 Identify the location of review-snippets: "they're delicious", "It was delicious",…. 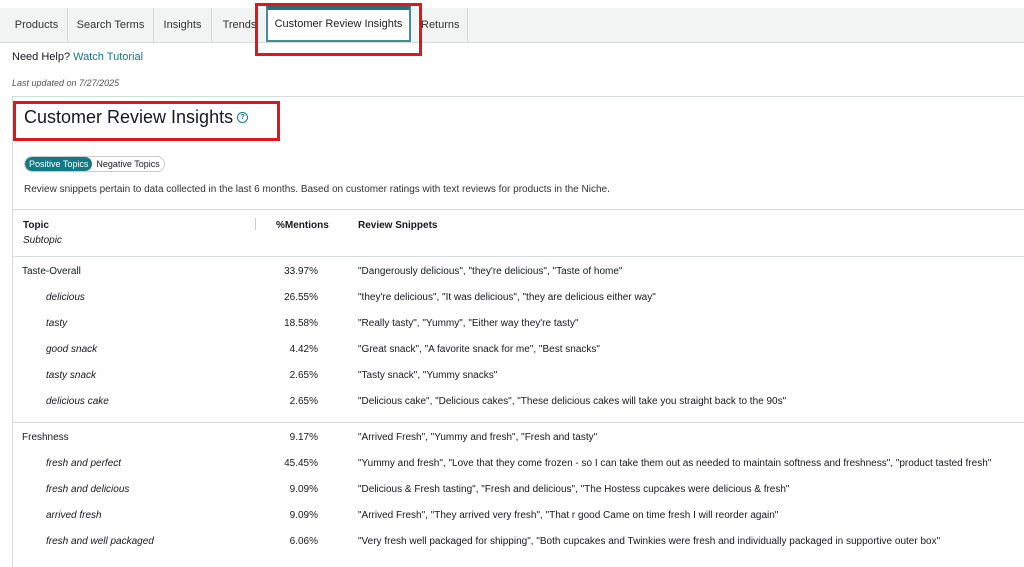
(507, 297).